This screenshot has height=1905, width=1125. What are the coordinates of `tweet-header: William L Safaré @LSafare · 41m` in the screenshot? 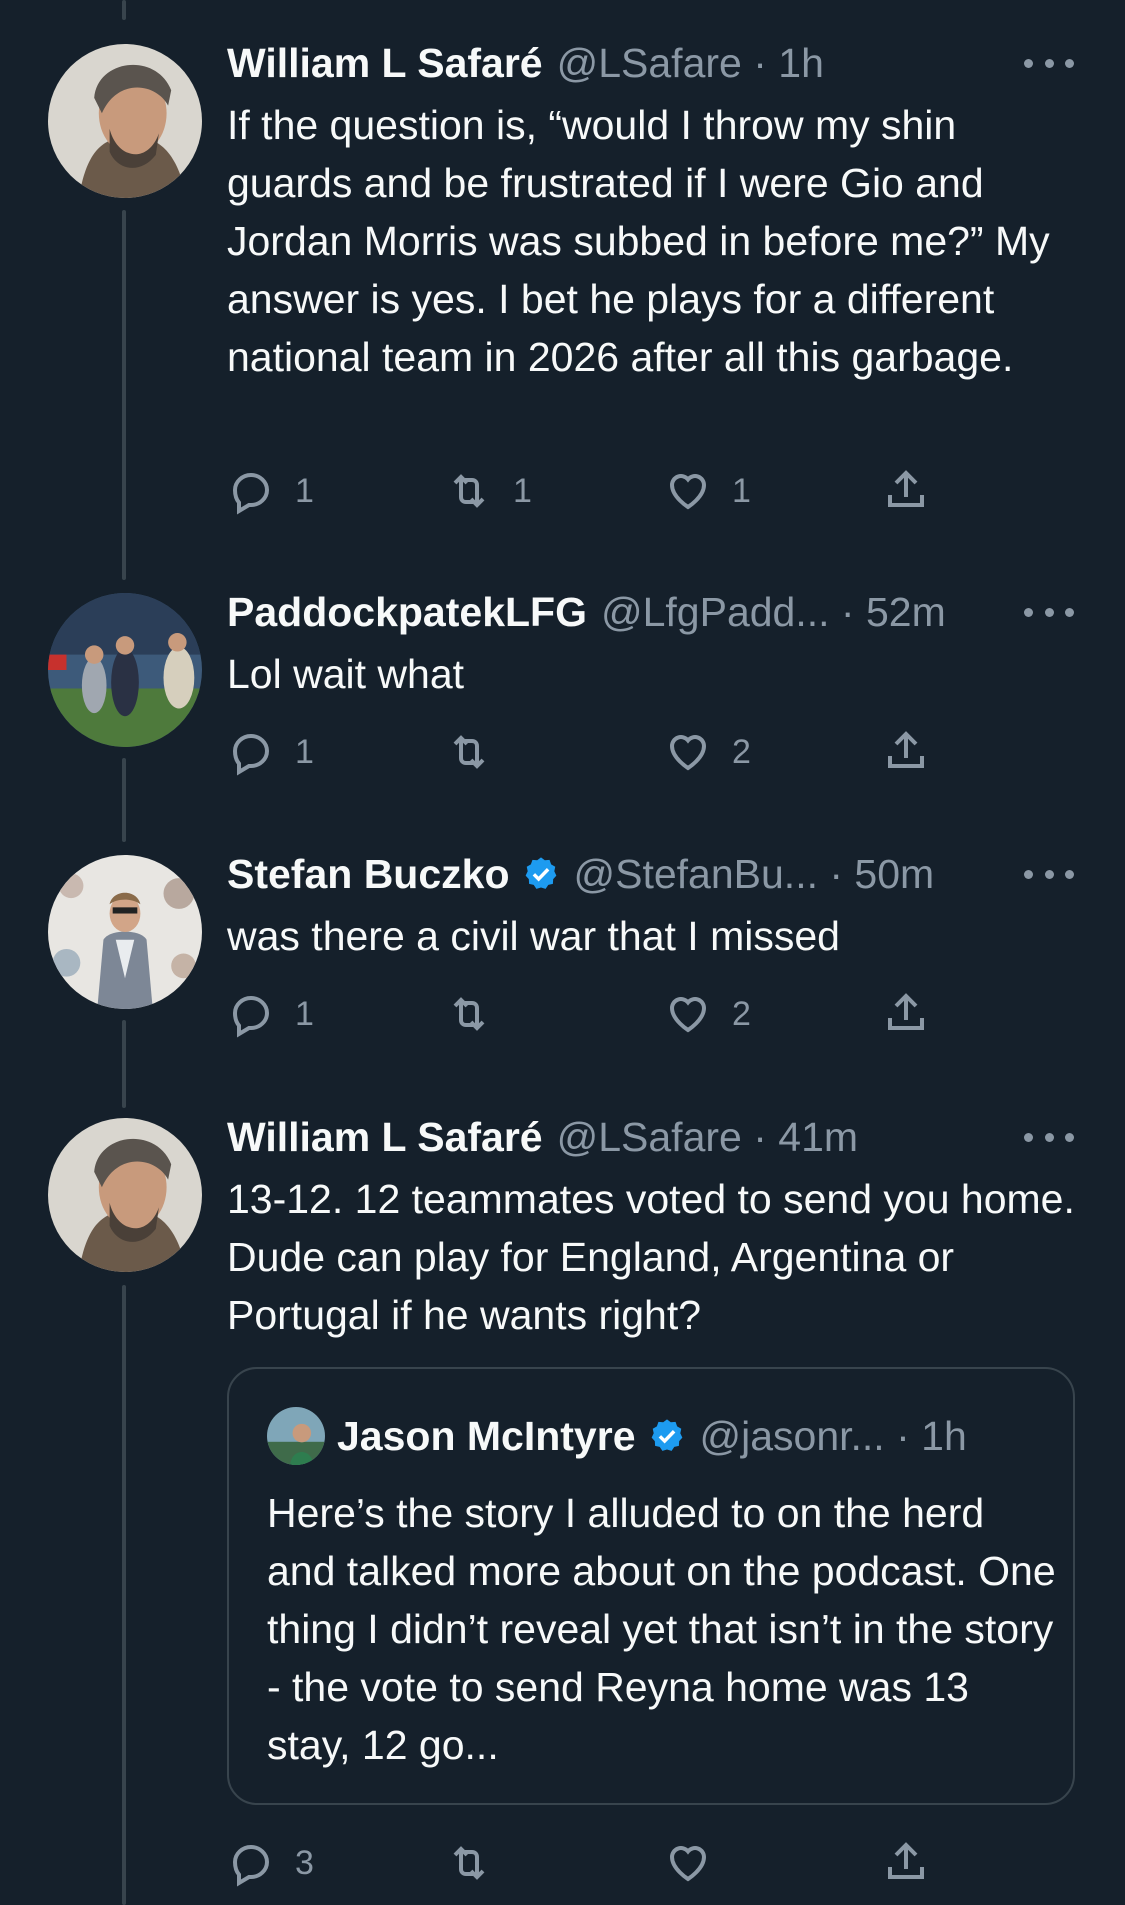 It's located at (676, 1137).